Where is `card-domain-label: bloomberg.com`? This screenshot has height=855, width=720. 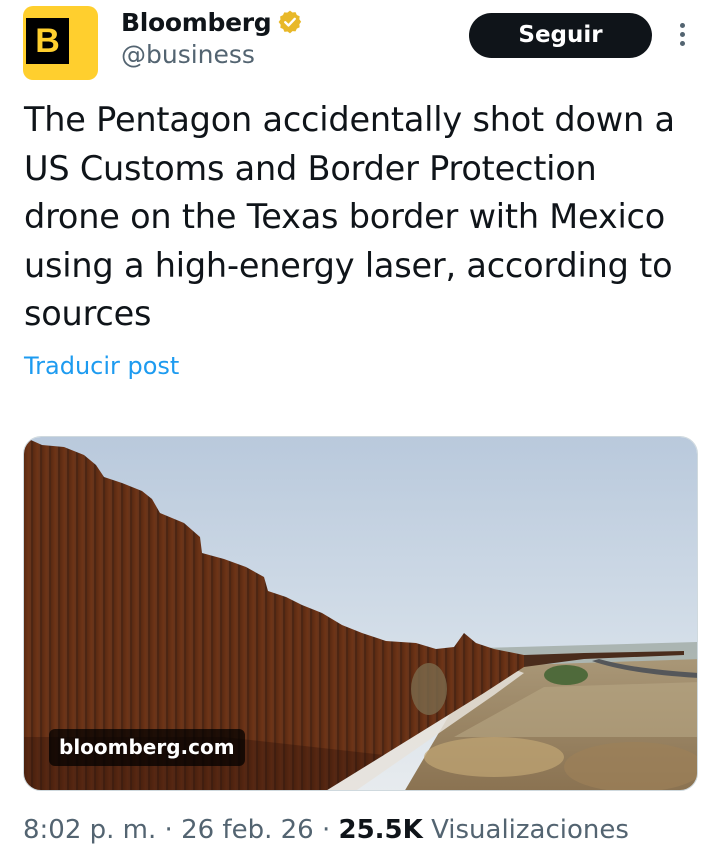 card-domain-label: bloomberg.com is located at coordinates (147, 747).